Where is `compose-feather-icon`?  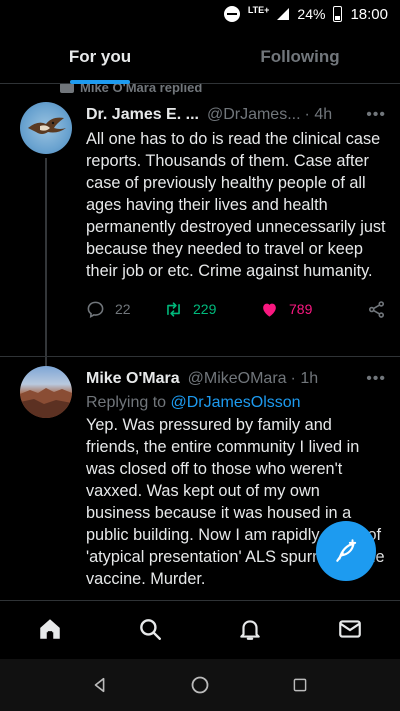
compose-feather-icon is located at coordinates (346, 550).